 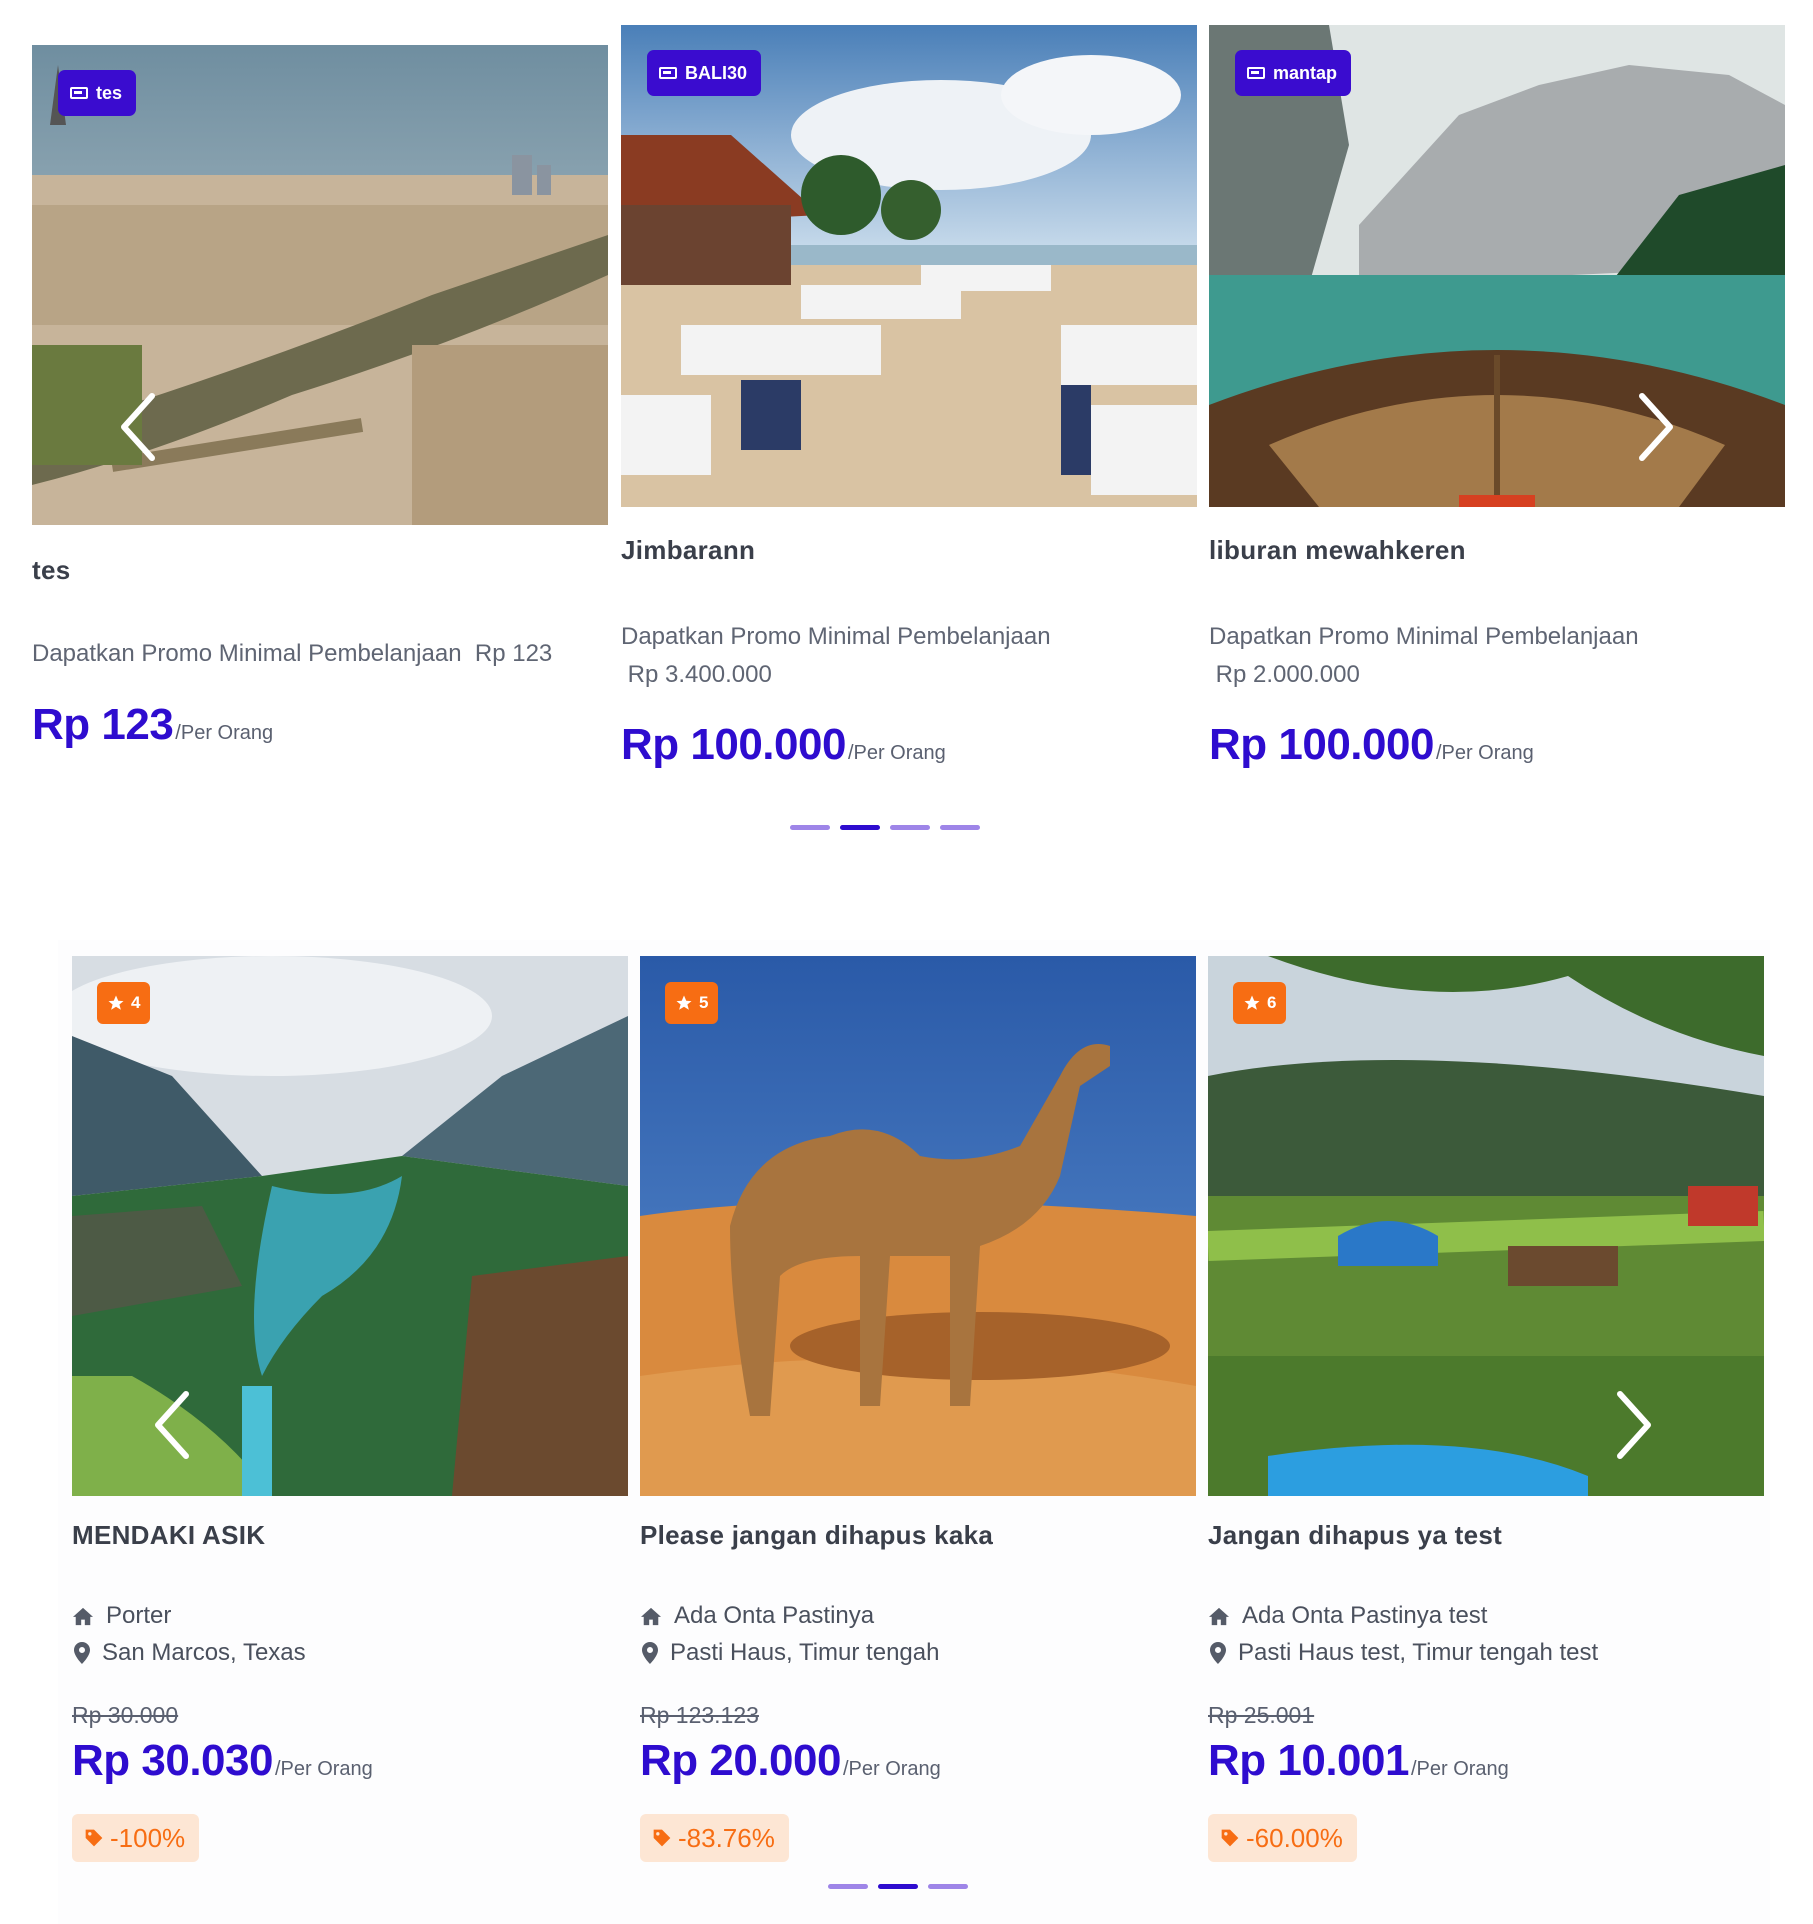 I want to click on discount-value: -83.76%, so click(x=726, y=1837).